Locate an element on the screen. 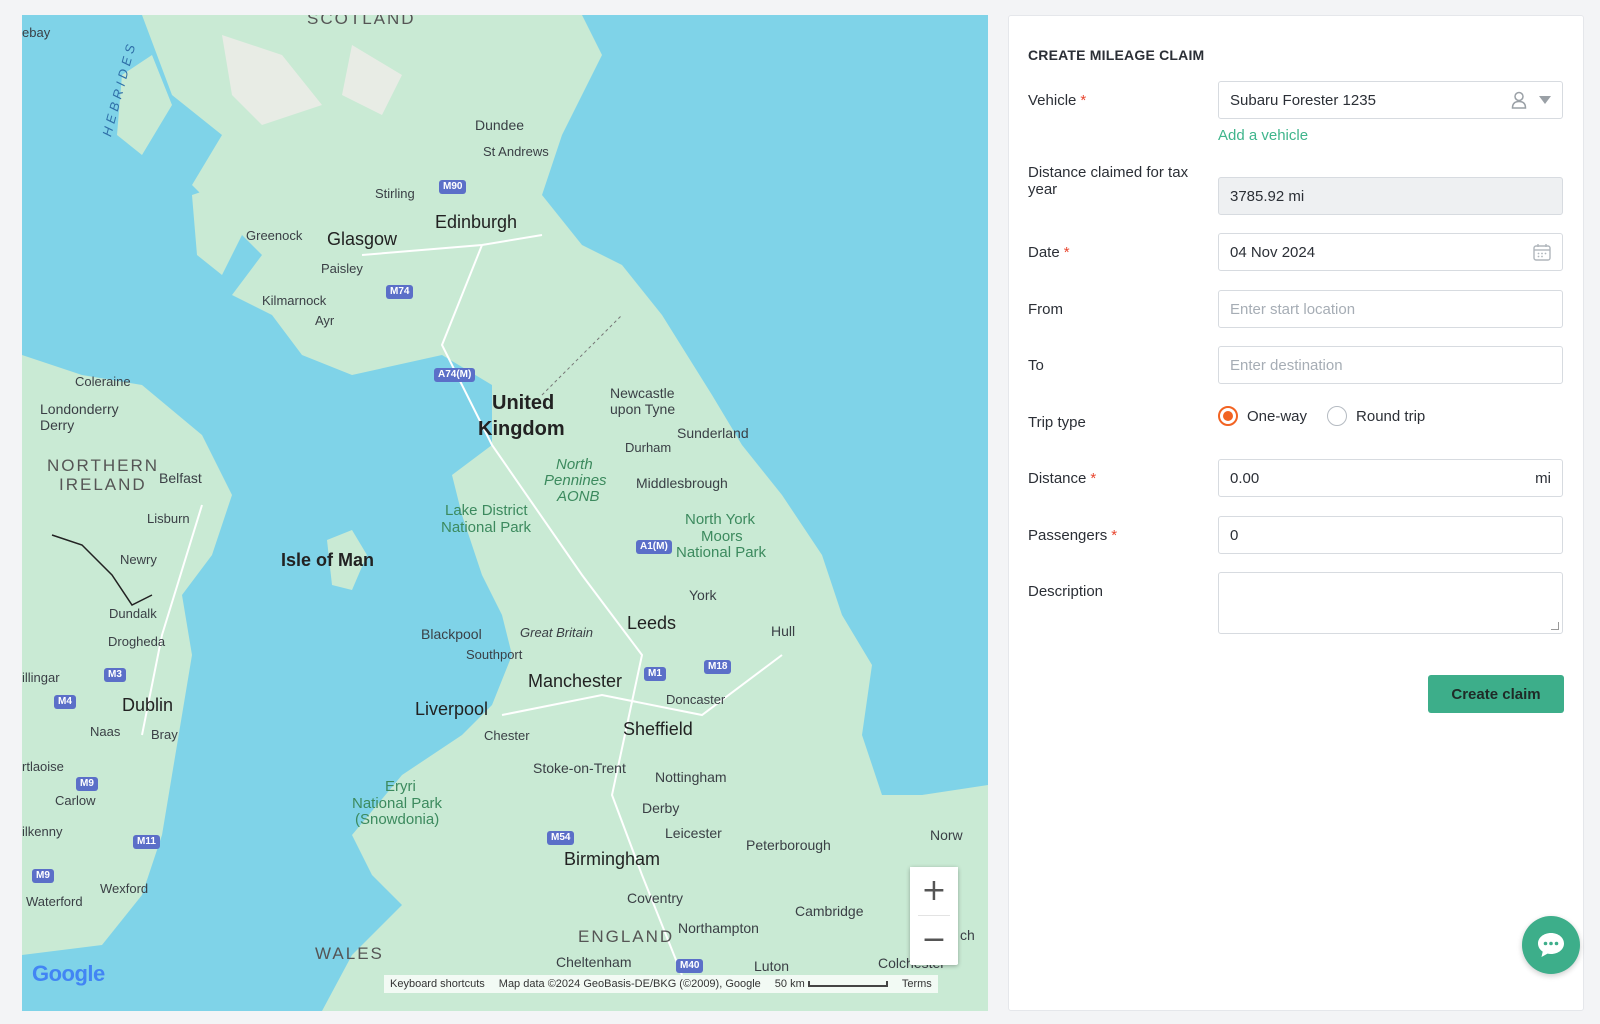 The height and width of the screenshot is (1024, 1600). map-label-eryri-3: (Snowdonia) is located at coordinates (397, 819).